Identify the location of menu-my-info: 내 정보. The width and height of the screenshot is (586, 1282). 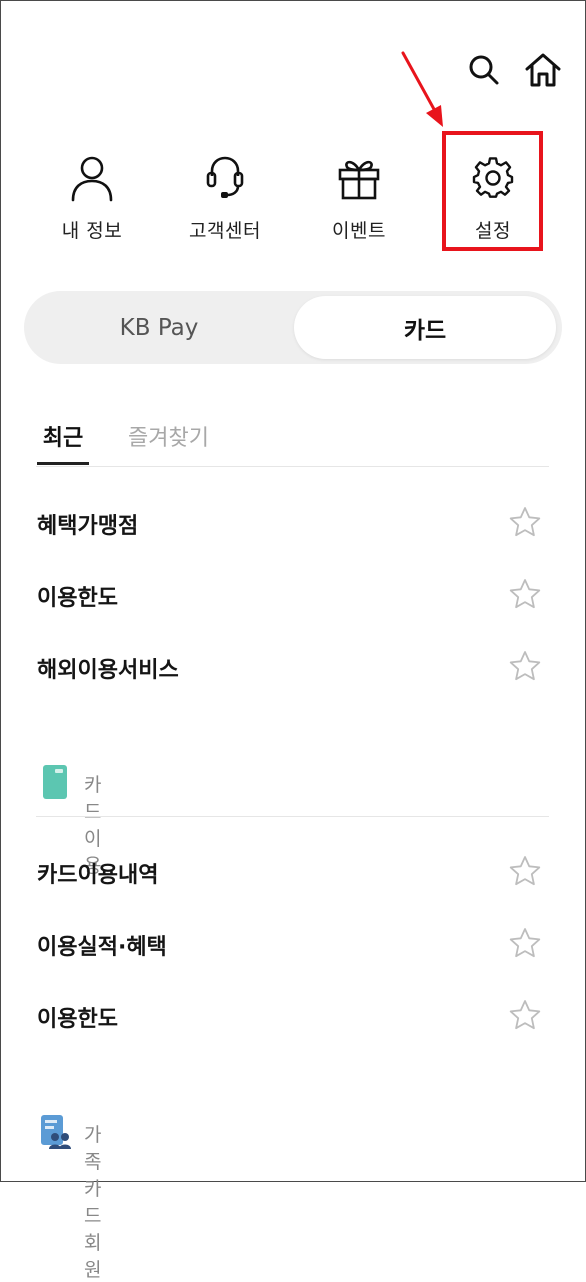
(92, 196).